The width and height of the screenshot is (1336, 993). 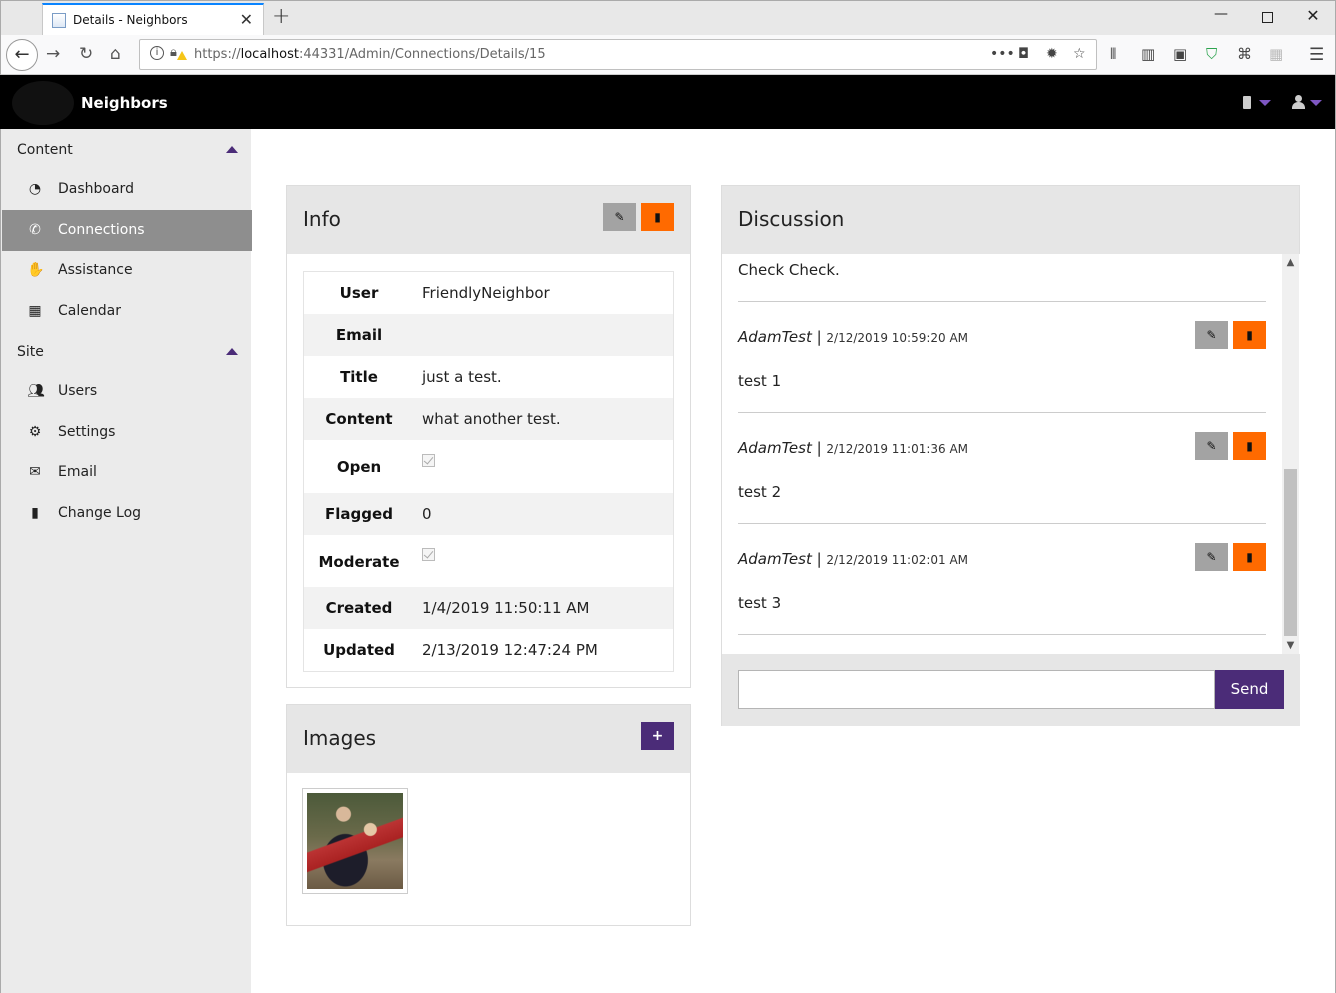 What do you see at coordinates (322, 219) in the screenshot?
I see `info-panel-title: Info` at bounding box center [322, 219].